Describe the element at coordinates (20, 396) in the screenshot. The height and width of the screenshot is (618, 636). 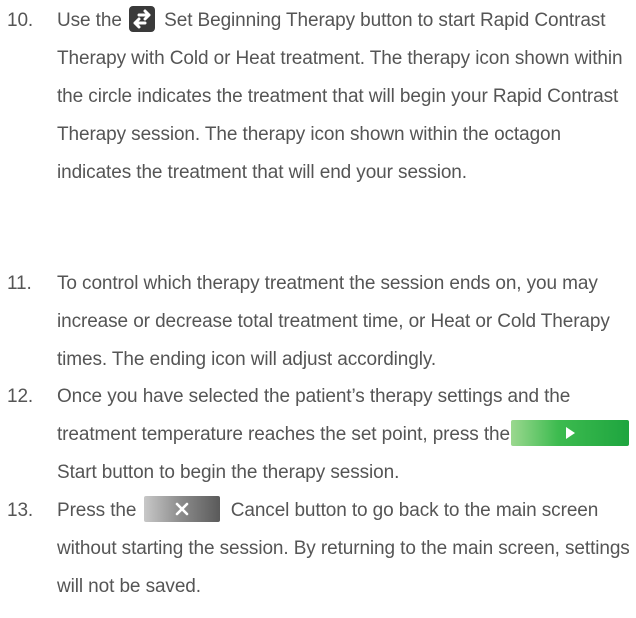
I see `item-number: 12.` at that location.